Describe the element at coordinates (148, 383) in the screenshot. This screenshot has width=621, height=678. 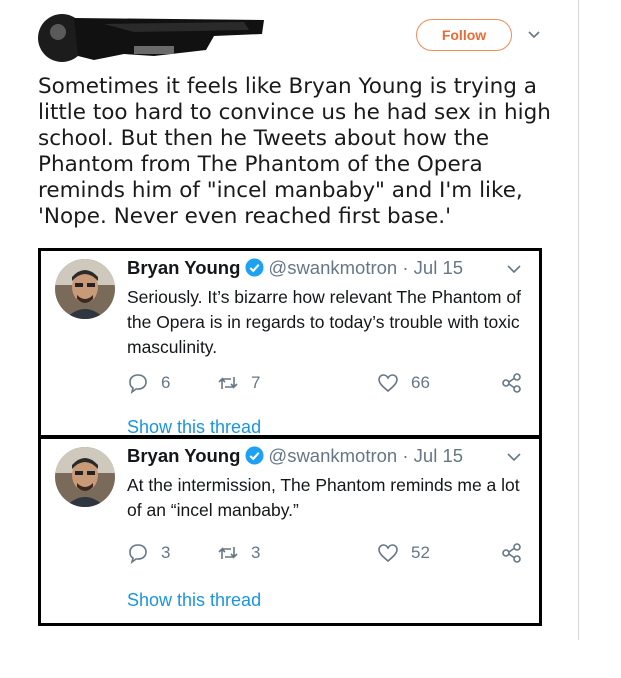
I see `reply-button: 6` at that location.